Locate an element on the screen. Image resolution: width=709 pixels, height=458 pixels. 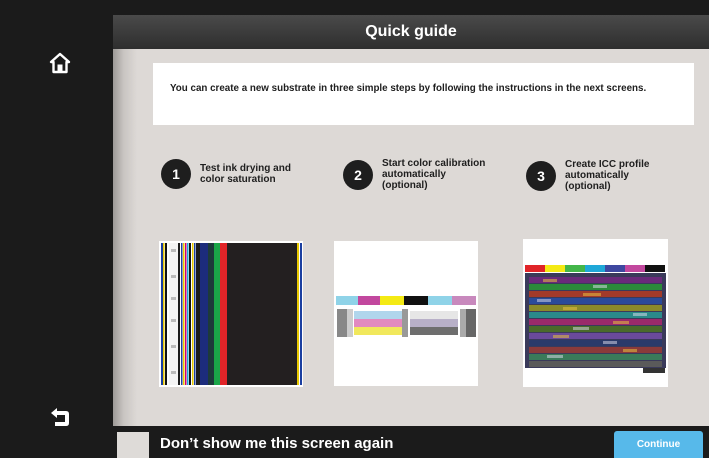
home-button is located at coordinates (60, 63).